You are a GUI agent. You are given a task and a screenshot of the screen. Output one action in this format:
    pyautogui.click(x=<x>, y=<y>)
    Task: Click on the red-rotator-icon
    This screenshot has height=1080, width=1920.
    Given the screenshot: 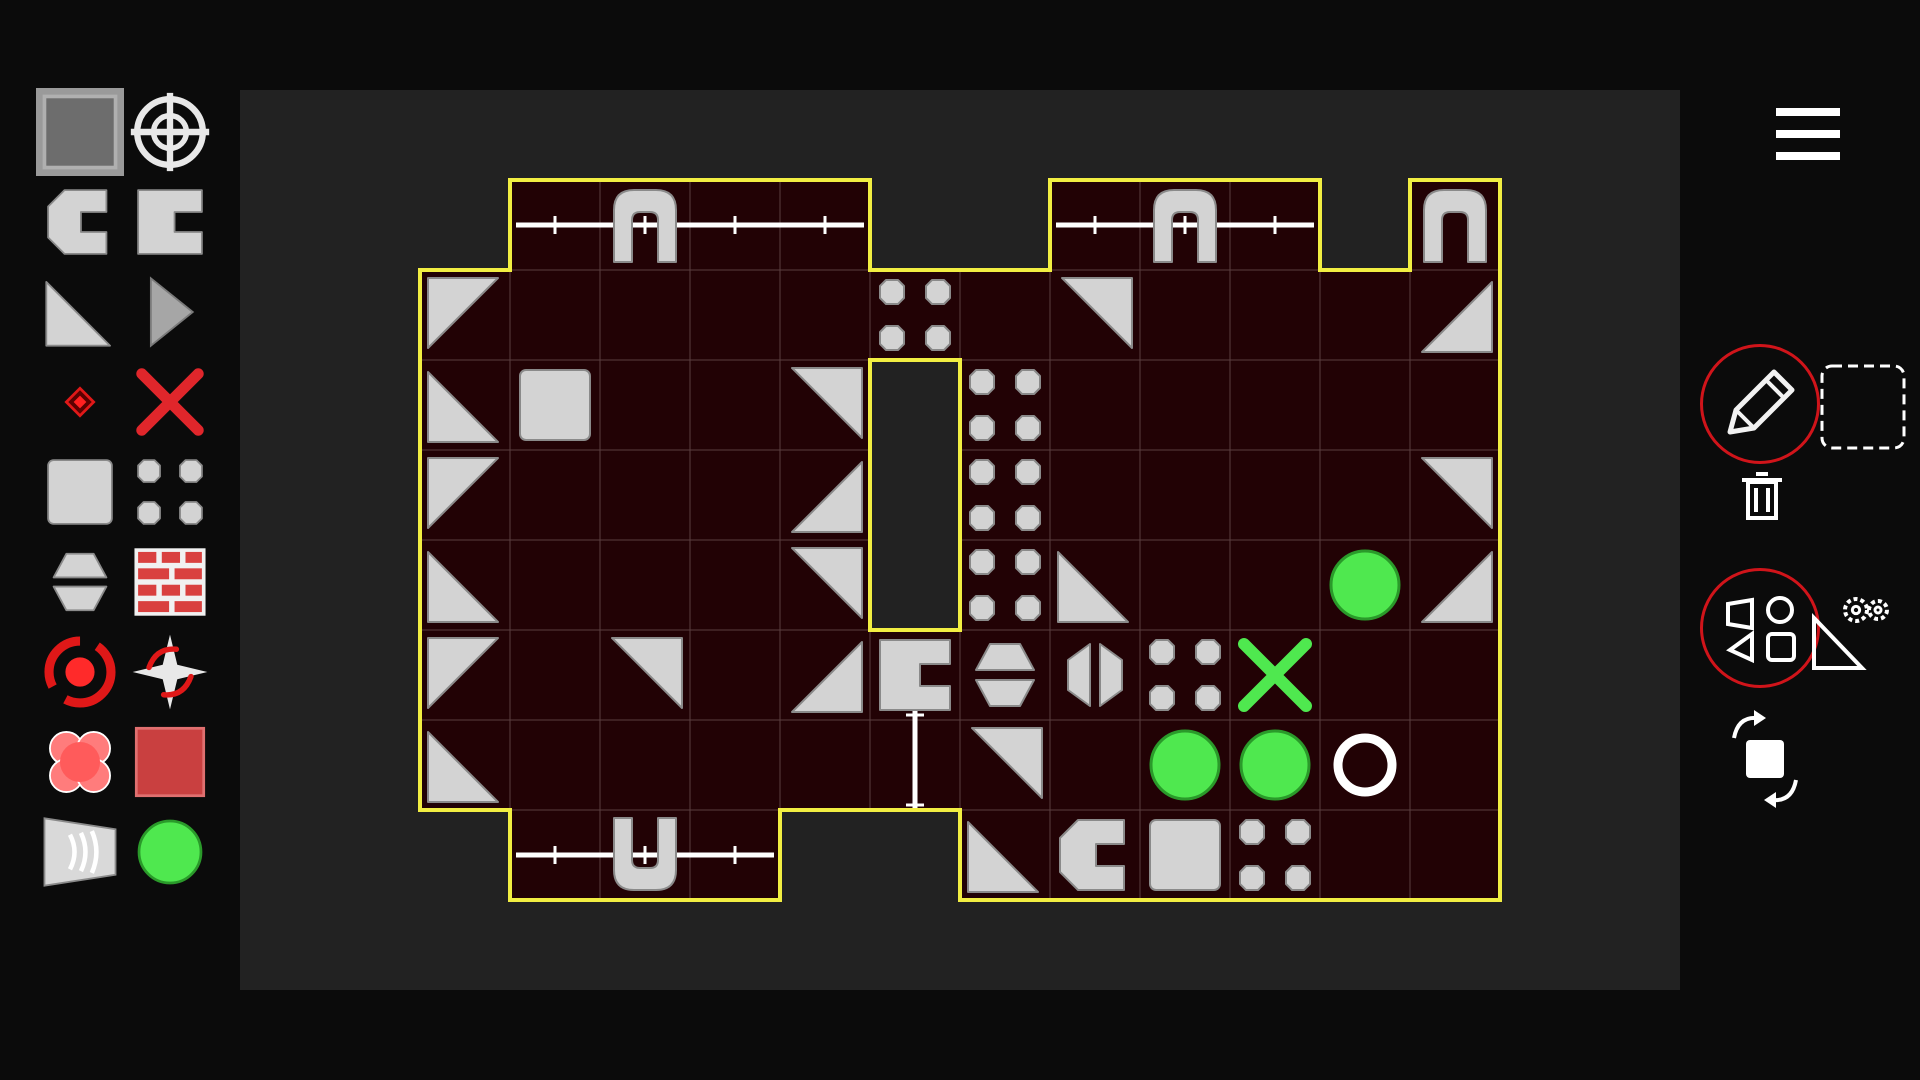 What is the action you would take?
    pyautogui.click(x=80, y=672)
    